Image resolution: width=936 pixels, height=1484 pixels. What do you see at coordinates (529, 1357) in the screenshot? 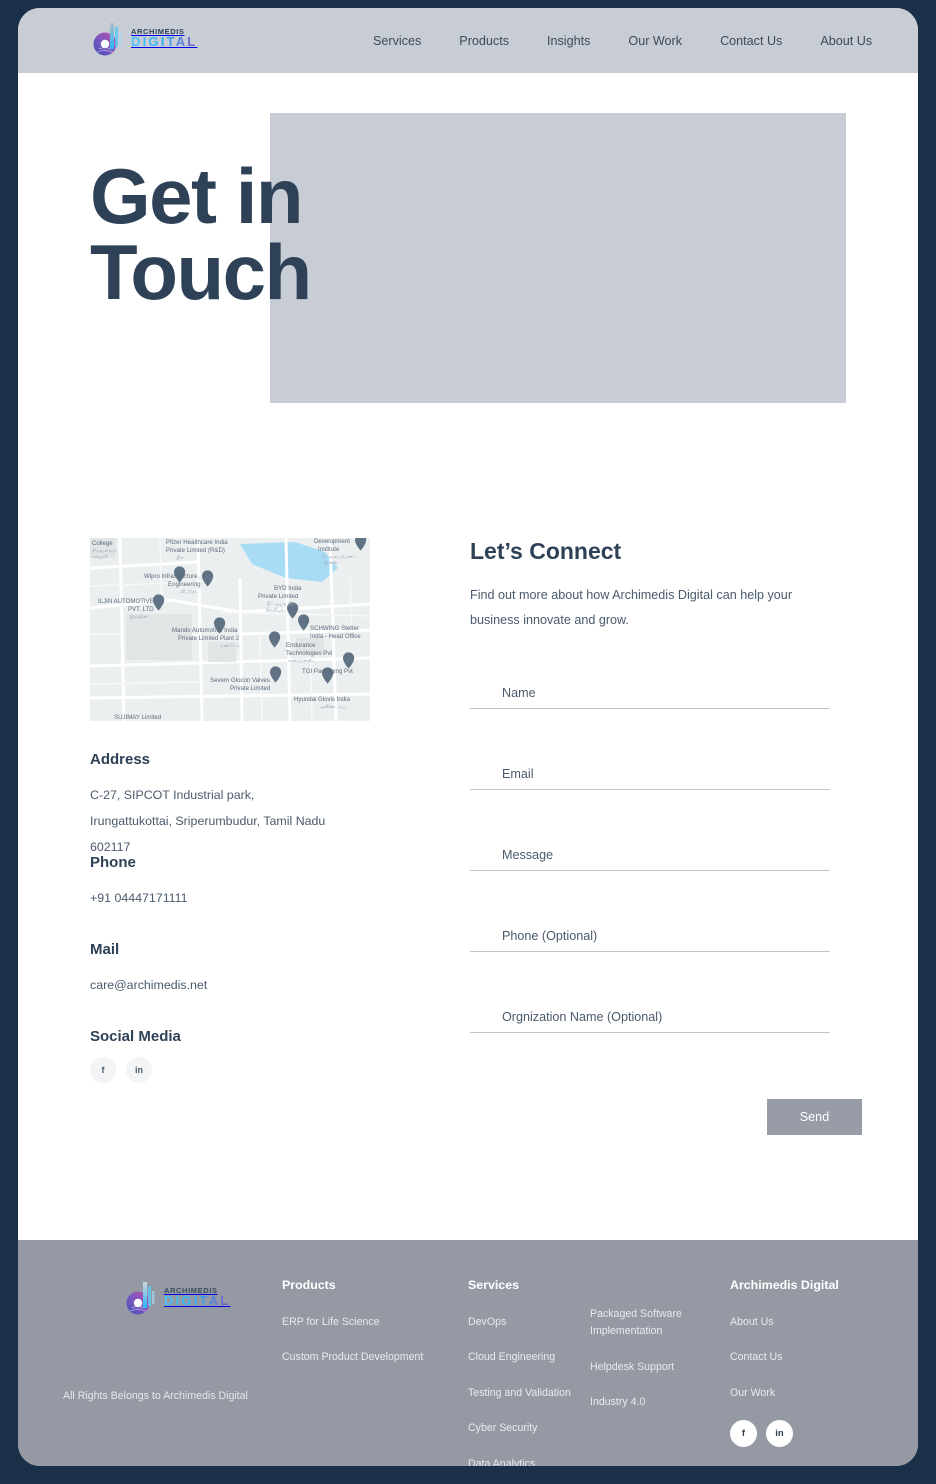
I see `footer-link-cloud-engineering: Cloud Engineering` at bounding box center [529, 1357].